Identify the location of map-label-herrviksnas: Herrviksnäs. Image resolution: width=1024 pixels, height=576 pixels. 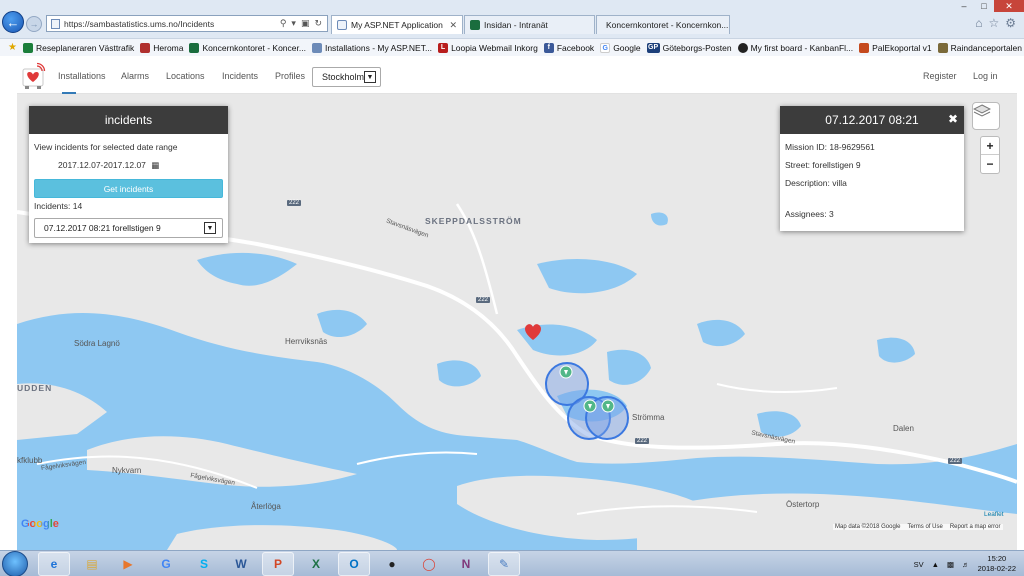
(306, 341).